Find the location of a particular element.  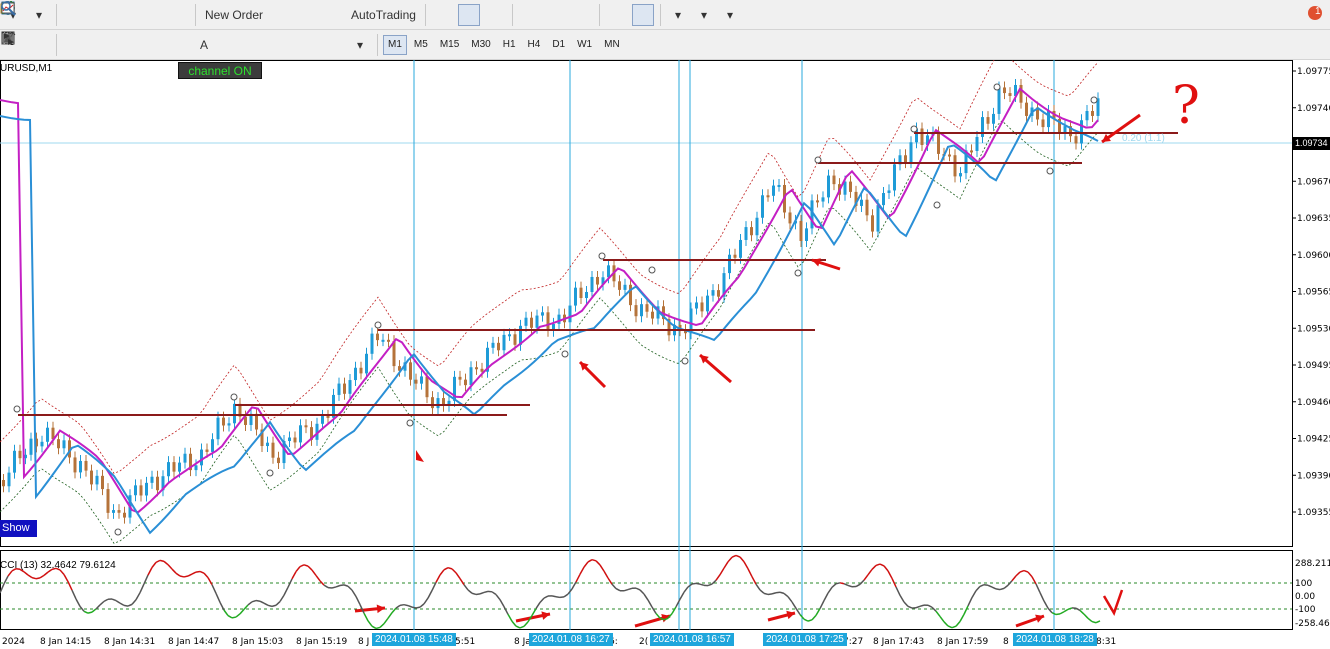

zoom-out-icon is located at coordinates (284, 13).